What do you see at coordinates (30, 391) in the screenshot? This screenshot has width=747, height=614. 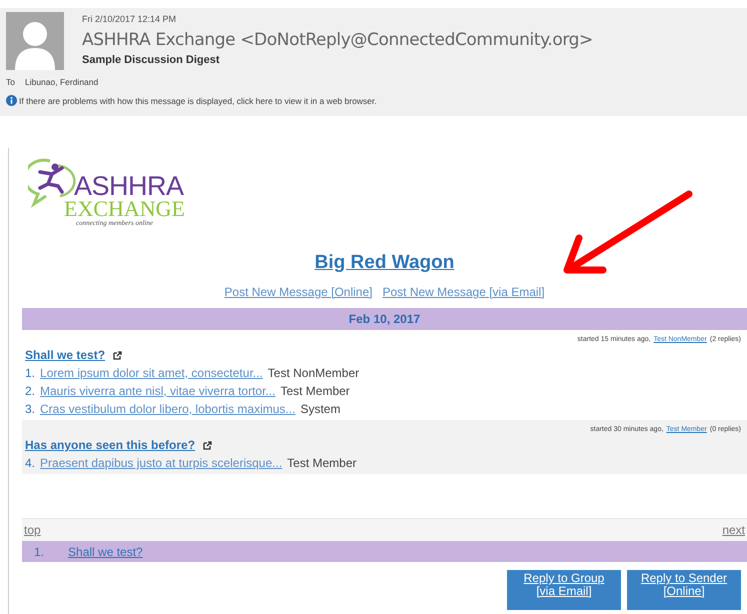 I see `post-number: 2.` at bounding box center [30, 391].